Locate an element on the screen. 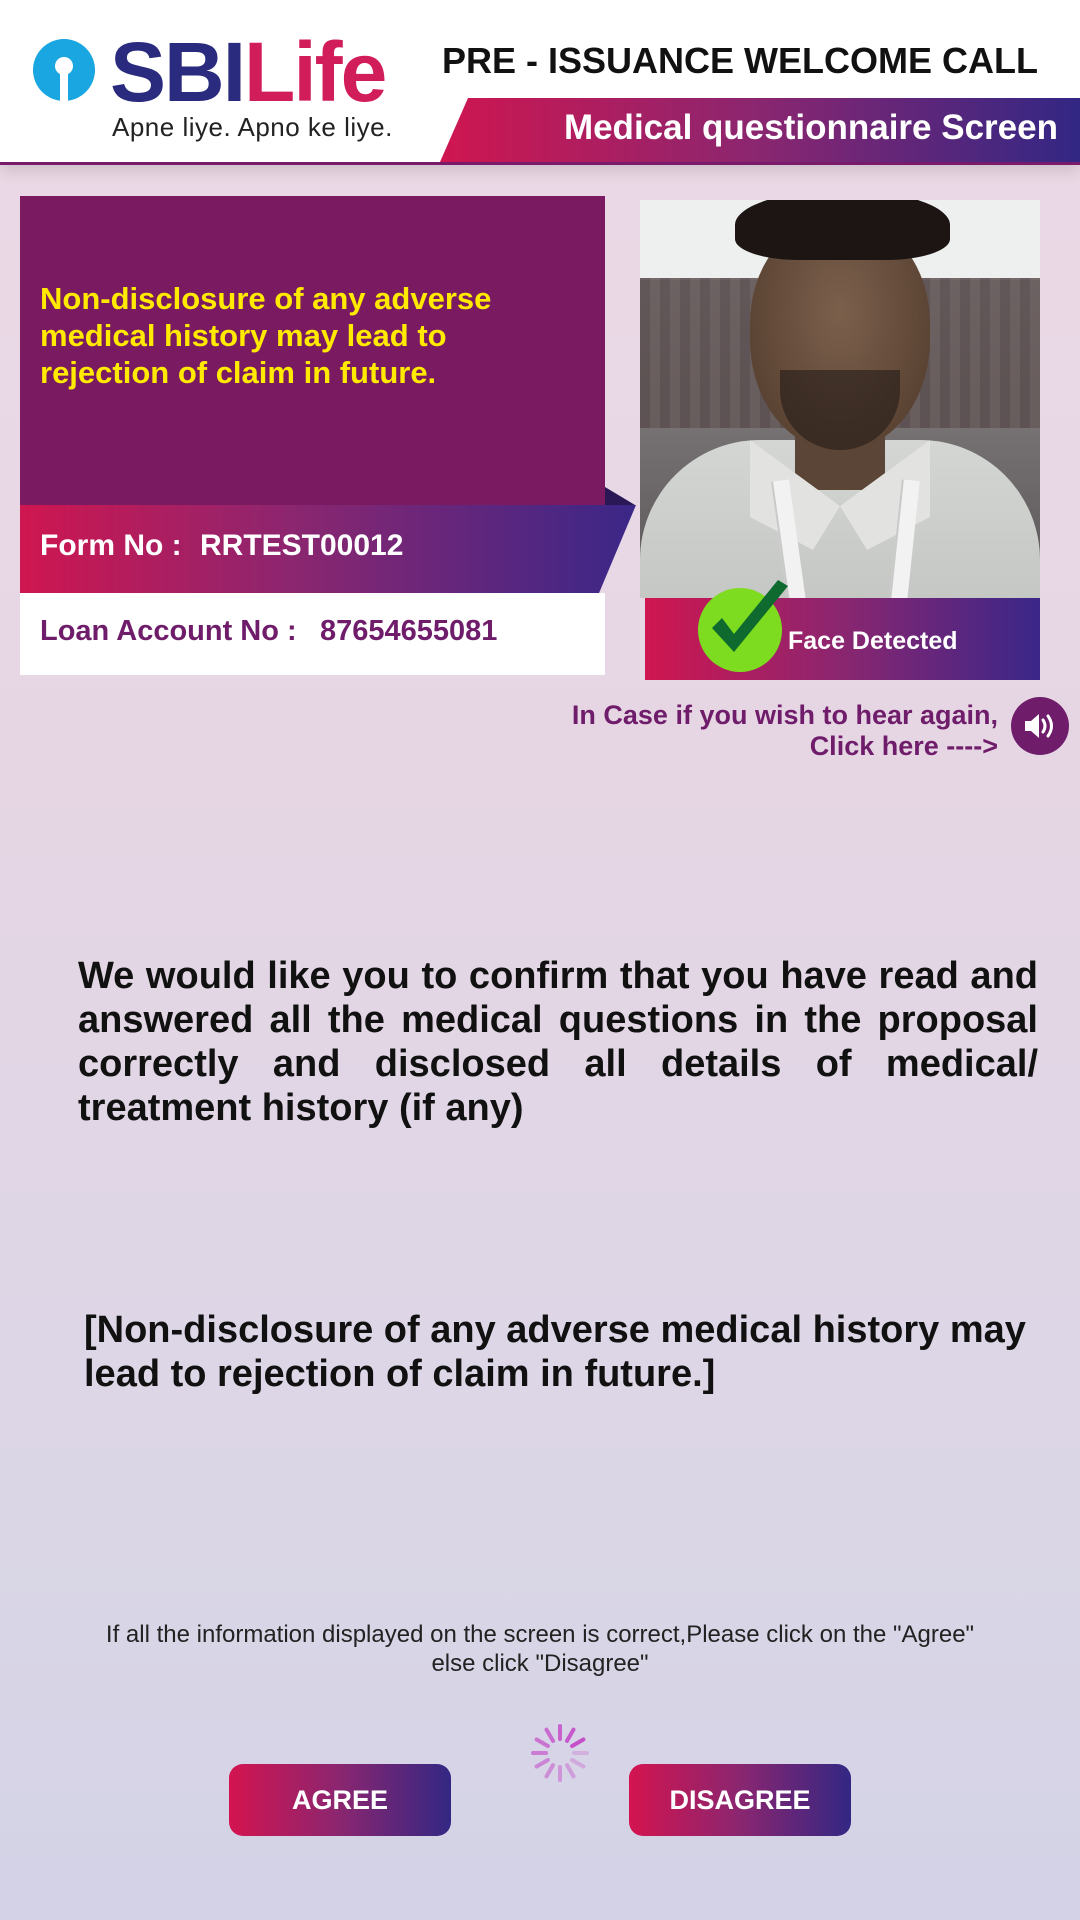 This screenshot has width=1080, height=1920. camera-feed is located at coordinates (840, 399).